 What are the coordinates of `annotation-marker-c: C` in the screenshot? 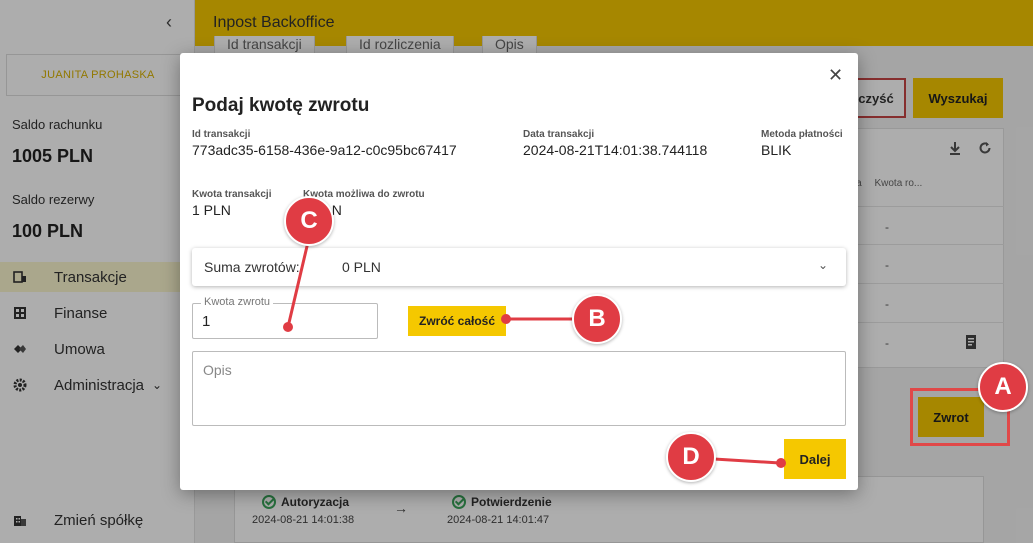 It's located at (309, 221).